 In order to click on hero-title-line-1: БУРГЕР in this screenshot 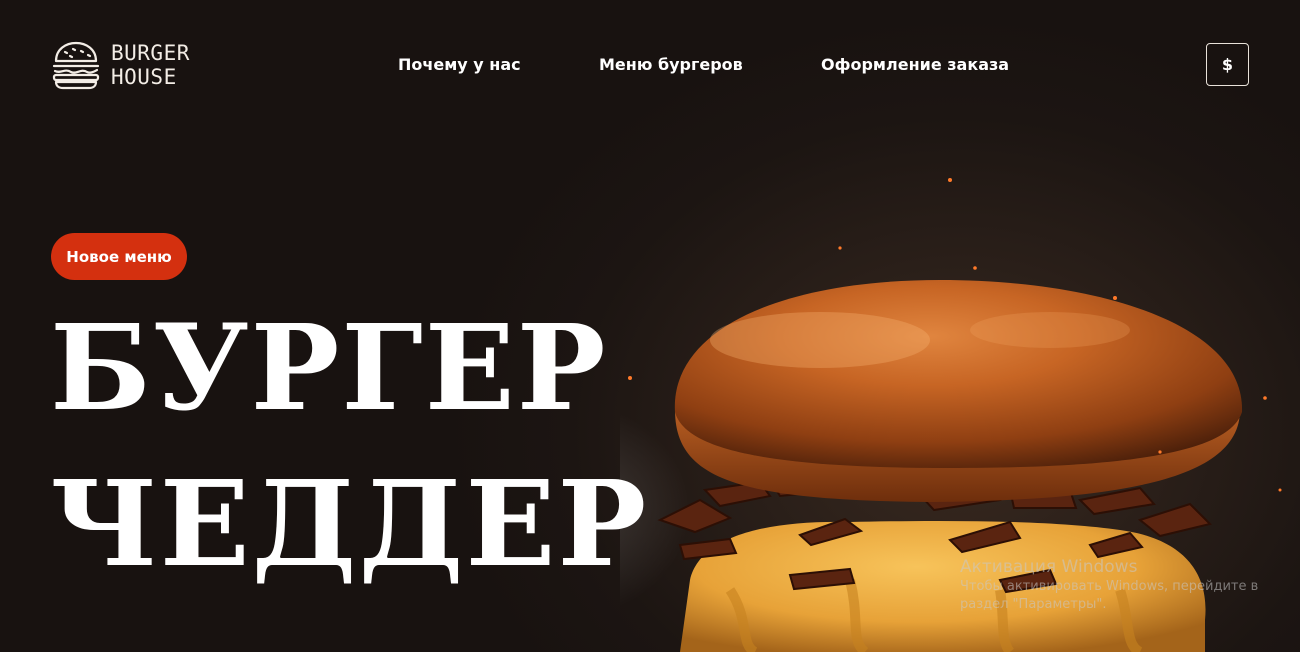, I will do `click(329, 367)`.